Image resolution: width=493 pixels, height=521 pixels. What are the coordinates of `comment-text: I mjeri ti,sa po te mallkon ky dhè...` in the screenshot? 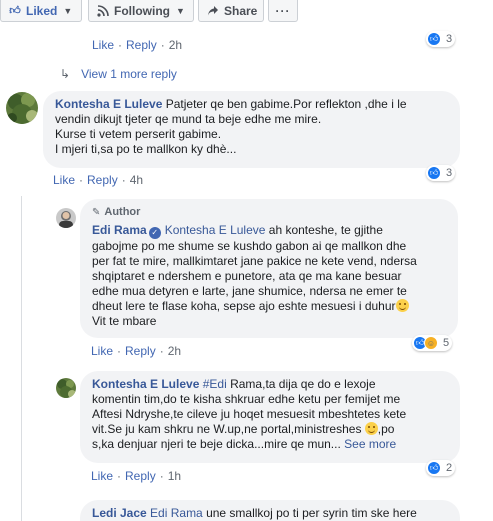 It's located at (146, 149).